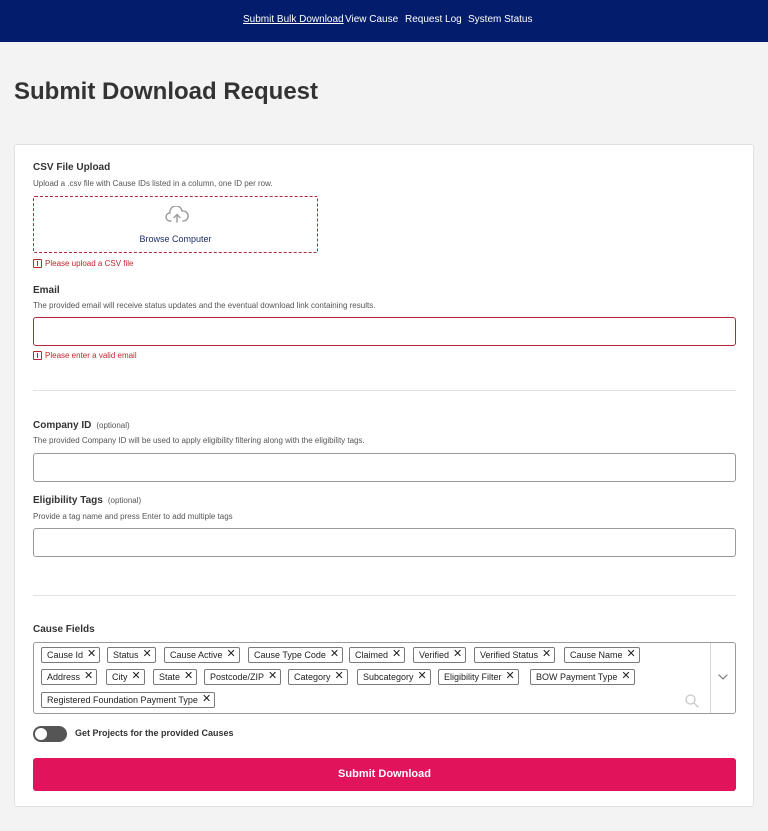 This screenshot has height=831, width=768. What do you see at coordinates (62, 425) in the screenshot?
I see `company-id-label-text: Company ID` at bounding box center [62, 425].